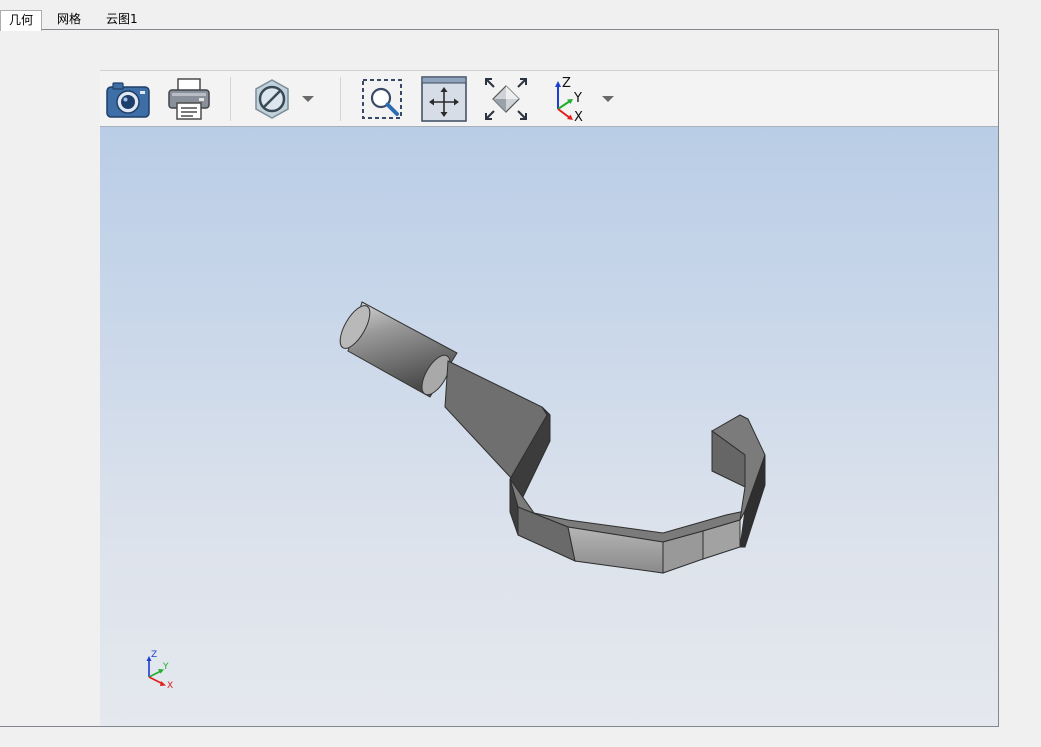  I want to click on orientation-triad: Z Y X, so click(159, 670).